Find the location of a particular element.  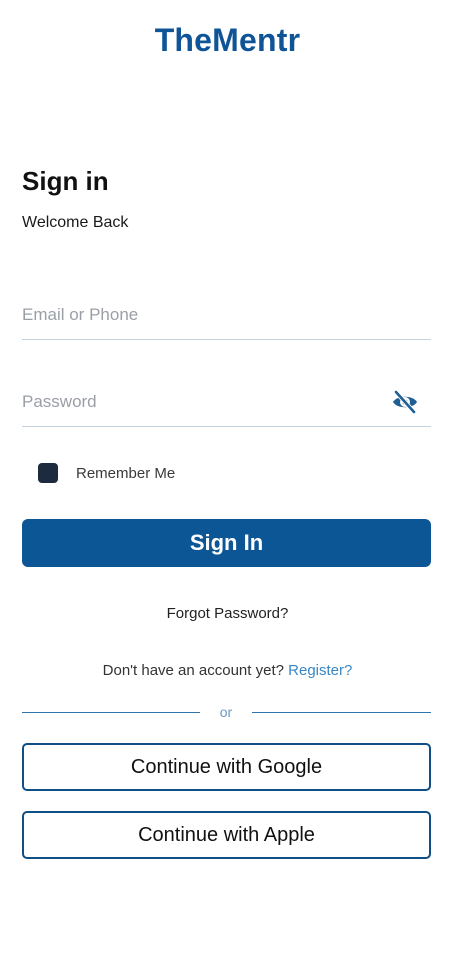

continue-with-apple-button: Continue with Apple is located at coordinates (226, 835).